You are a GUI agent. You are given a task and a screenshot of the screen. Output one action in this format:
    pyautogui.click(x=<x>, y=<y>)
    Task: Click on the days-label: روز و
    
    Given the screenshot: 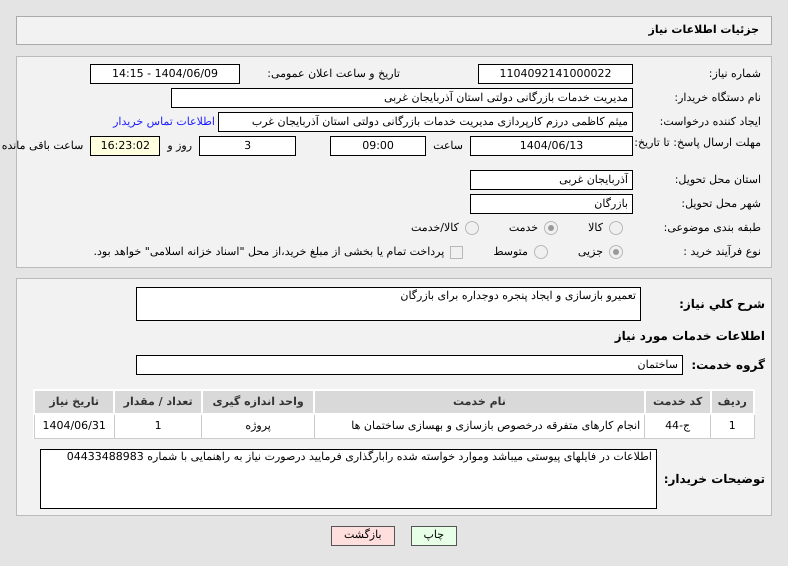 What is the action you would take?
    pyautogui.click(x=179, y=146)
    